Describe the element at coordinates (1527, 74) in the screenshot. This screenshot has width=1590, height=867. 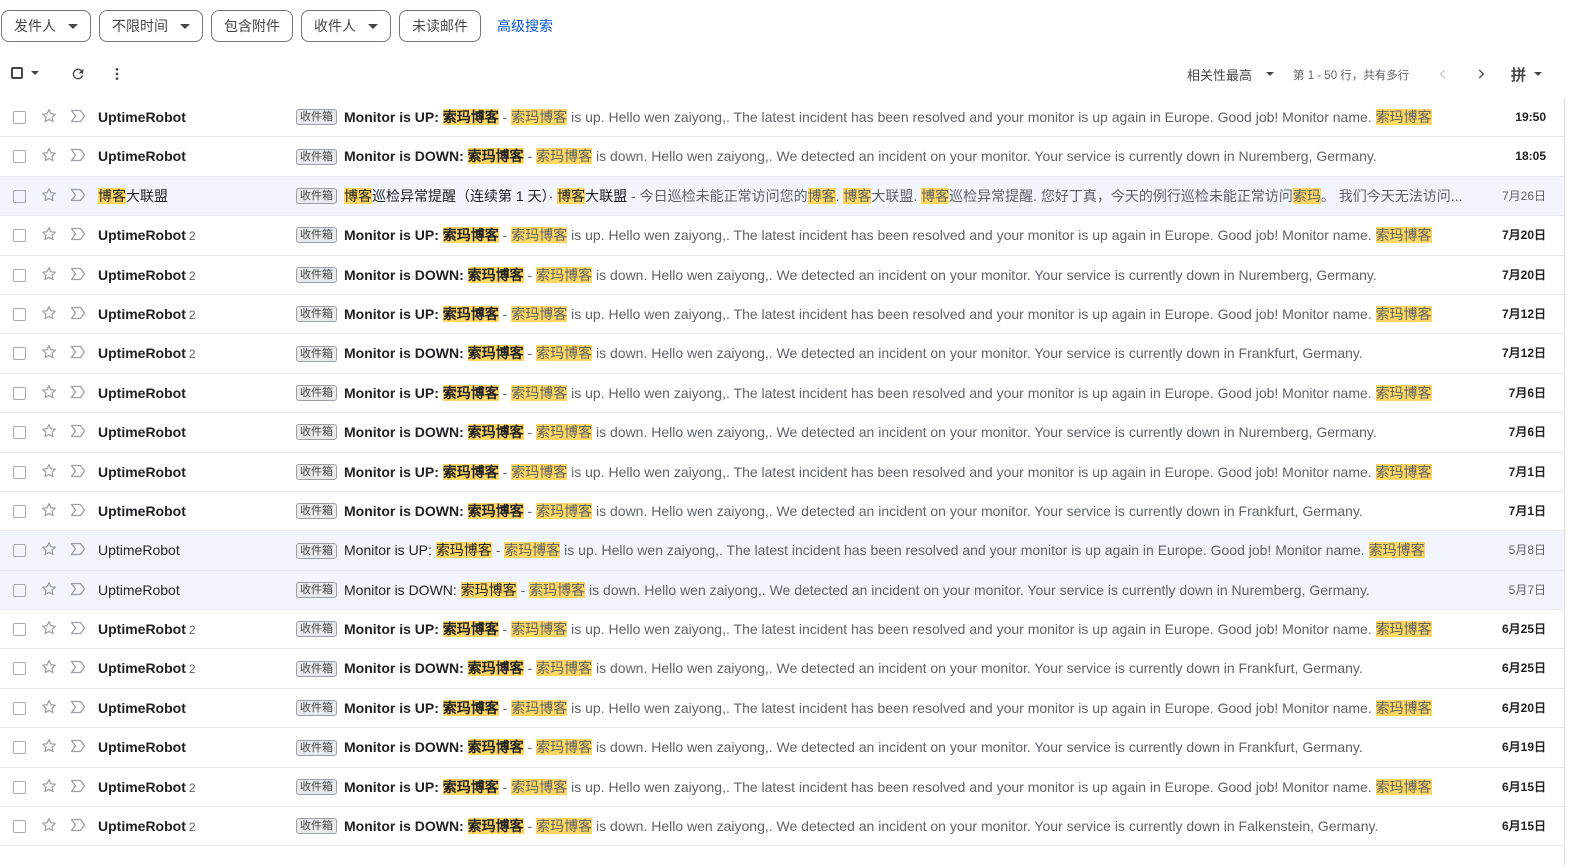
I see `input-tools-dropdown: 拼` at that location.